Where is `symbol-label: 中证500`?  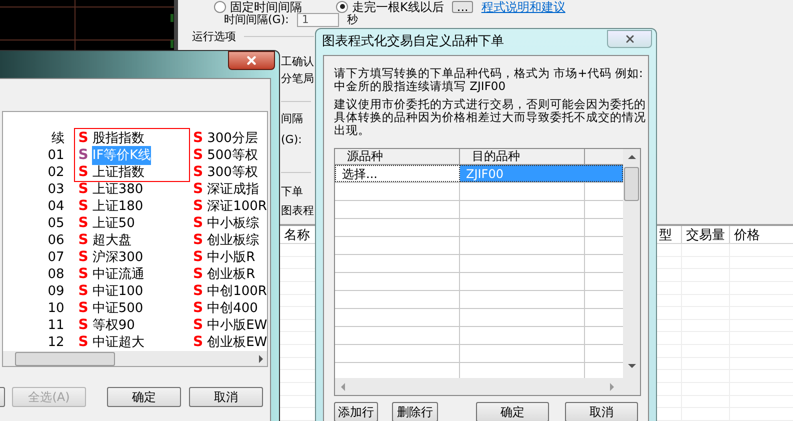
symbol-label: 中证500 is located at coordinates (118, 309).